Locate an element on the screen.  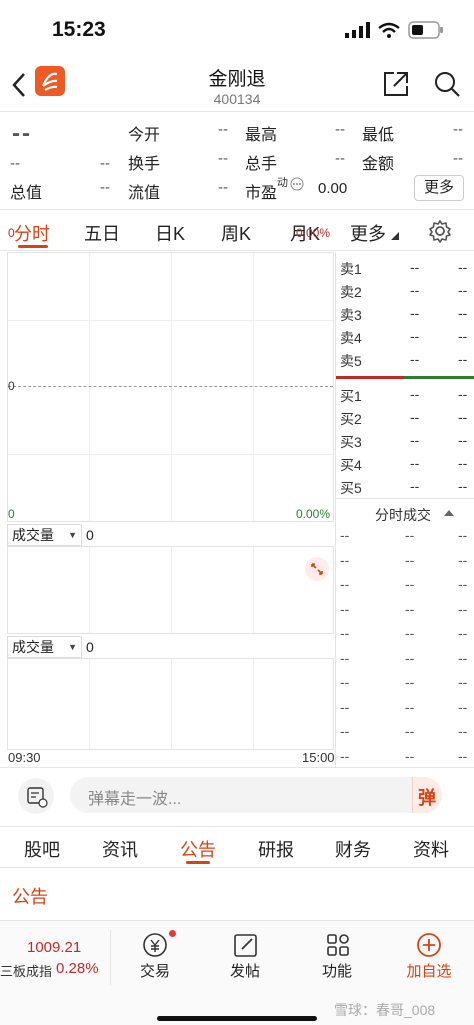
volume-selector-label: 成交量 is located at coordinates (33, 535).